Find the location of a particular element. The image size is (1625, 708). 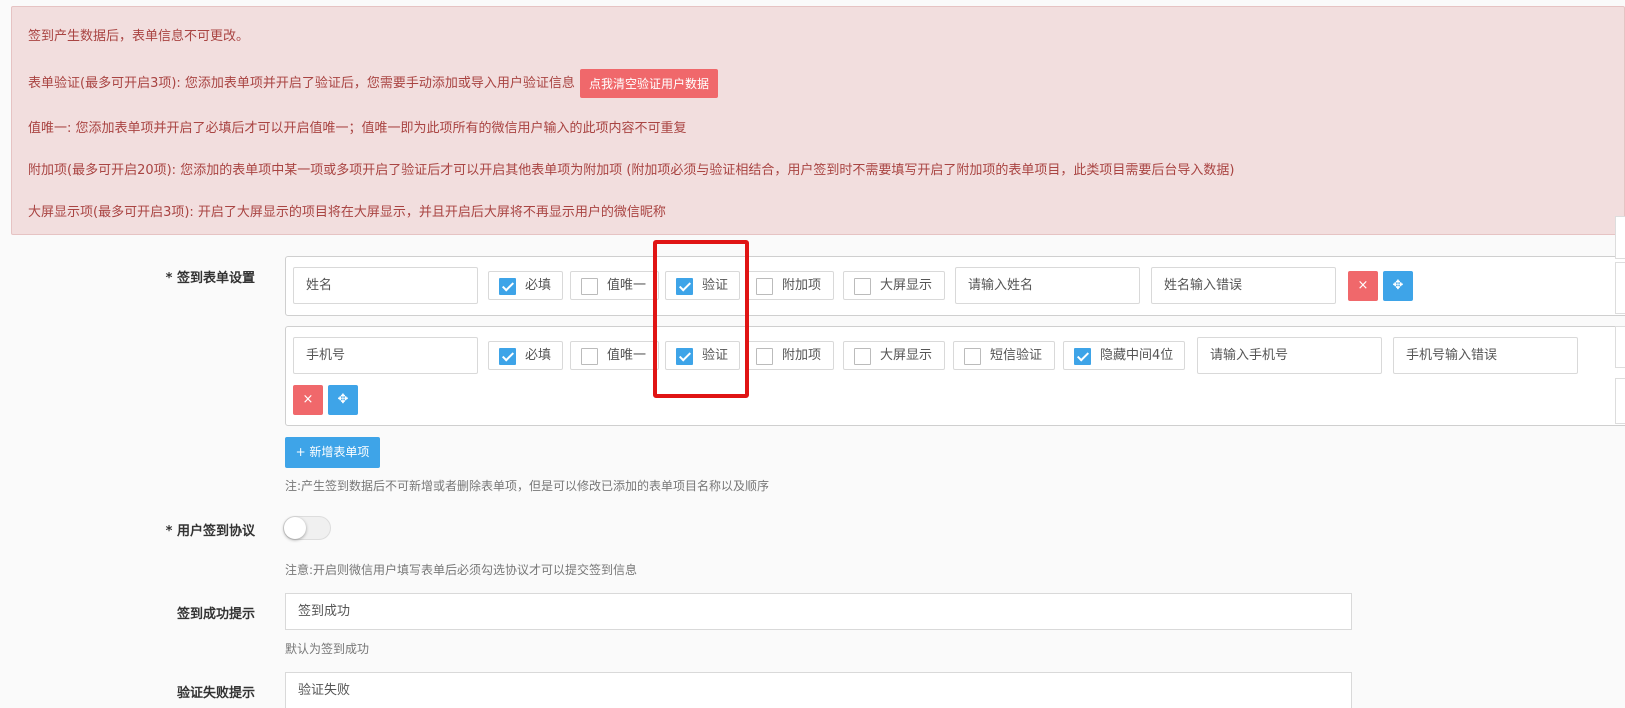

form-settings-label: * 签到表单设置 is located at coordinates (210, 278).